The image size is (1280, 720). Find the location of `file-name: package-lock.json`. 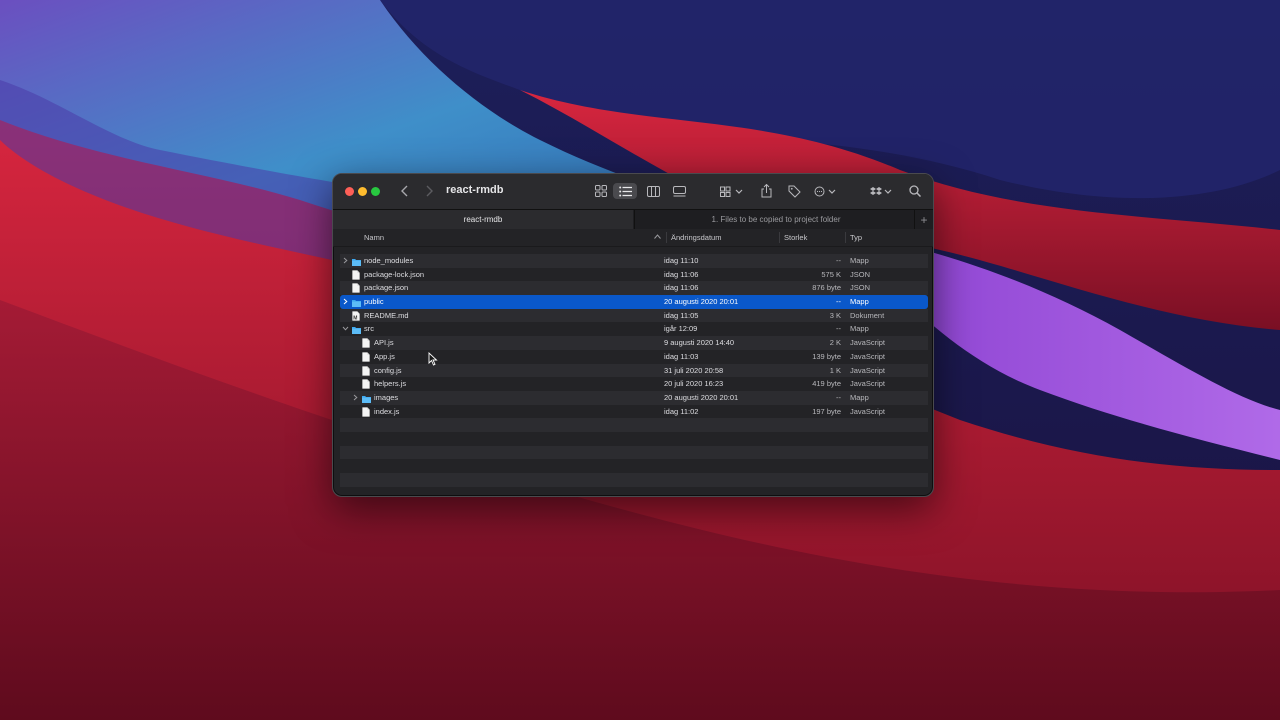

file-name: package-lock.json is located at coordinates (394, 274).